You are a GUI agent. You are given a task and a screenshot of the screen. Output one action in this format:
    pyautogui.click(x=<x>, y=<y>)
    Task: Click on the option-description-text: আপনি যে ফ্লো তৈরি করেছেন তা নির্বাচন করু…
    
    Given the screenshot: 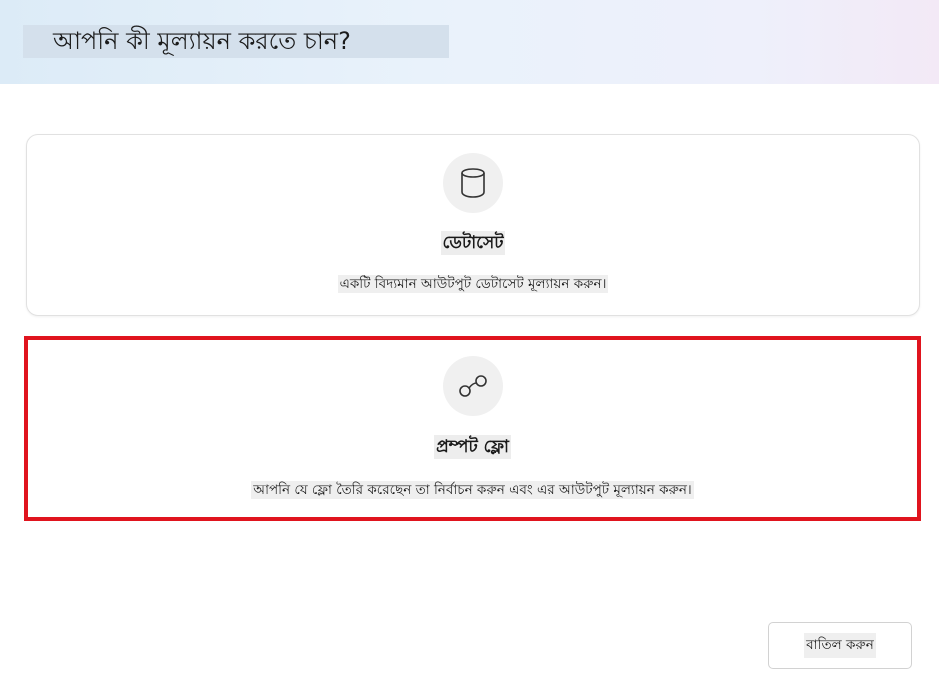 What is the action you would take?
    pyautogui.click(x=472, y=490)
    